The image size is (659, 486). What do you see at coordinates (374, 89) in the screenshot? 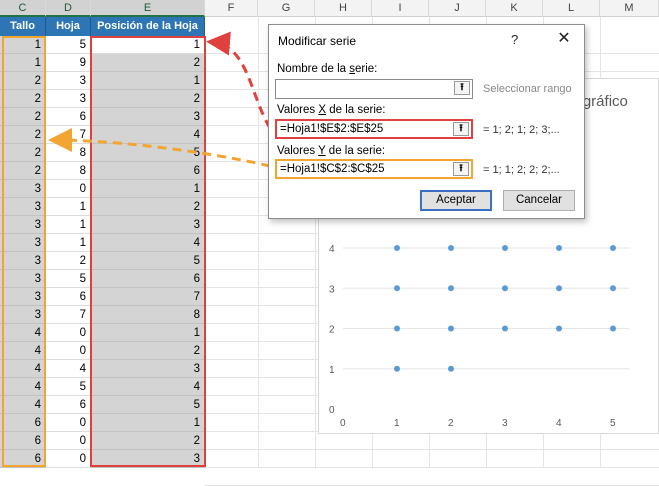
I see `series-name-input: ⭱` at bounding box center [374, 89].